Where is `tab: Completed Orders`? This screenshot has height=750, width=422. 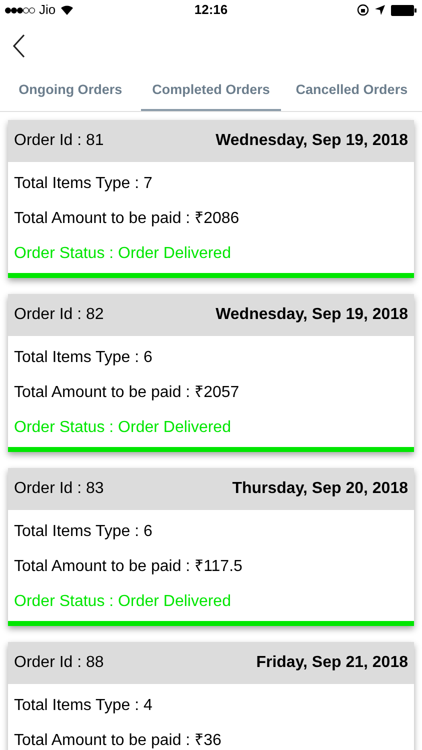 tab: Completed Orders is located at coordinates (211, 91).